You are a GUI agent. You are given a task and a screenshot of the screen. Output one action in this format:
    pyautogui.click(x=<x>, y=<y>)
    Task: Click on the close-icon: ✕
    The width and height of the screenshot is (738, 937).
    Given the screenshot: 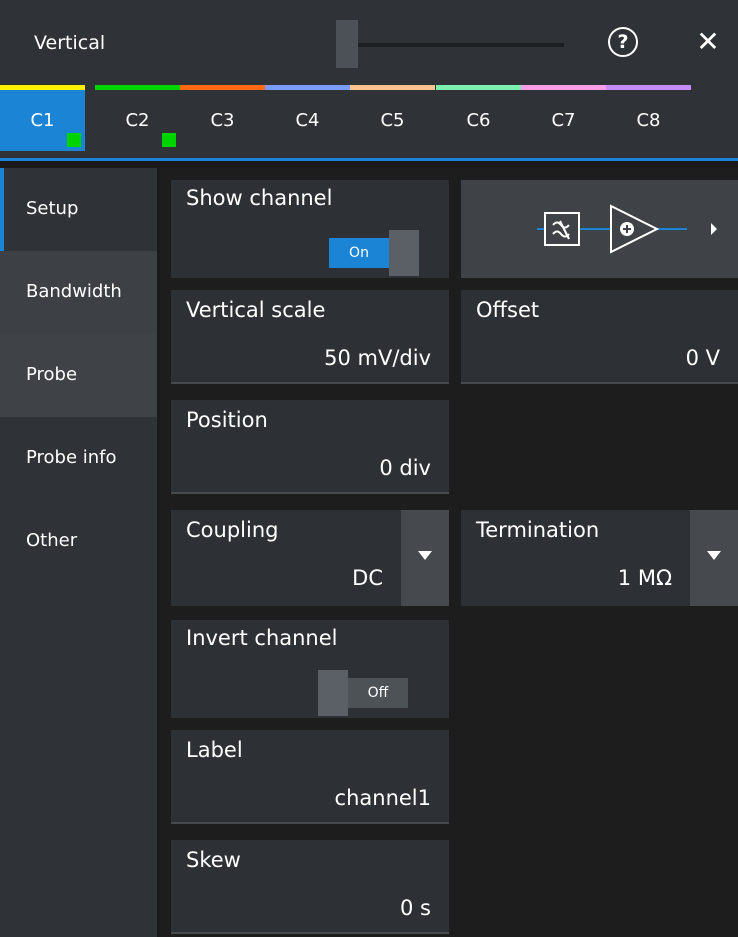 What is the action you would take?
    pyautogui.click(x=708, y=42)
    